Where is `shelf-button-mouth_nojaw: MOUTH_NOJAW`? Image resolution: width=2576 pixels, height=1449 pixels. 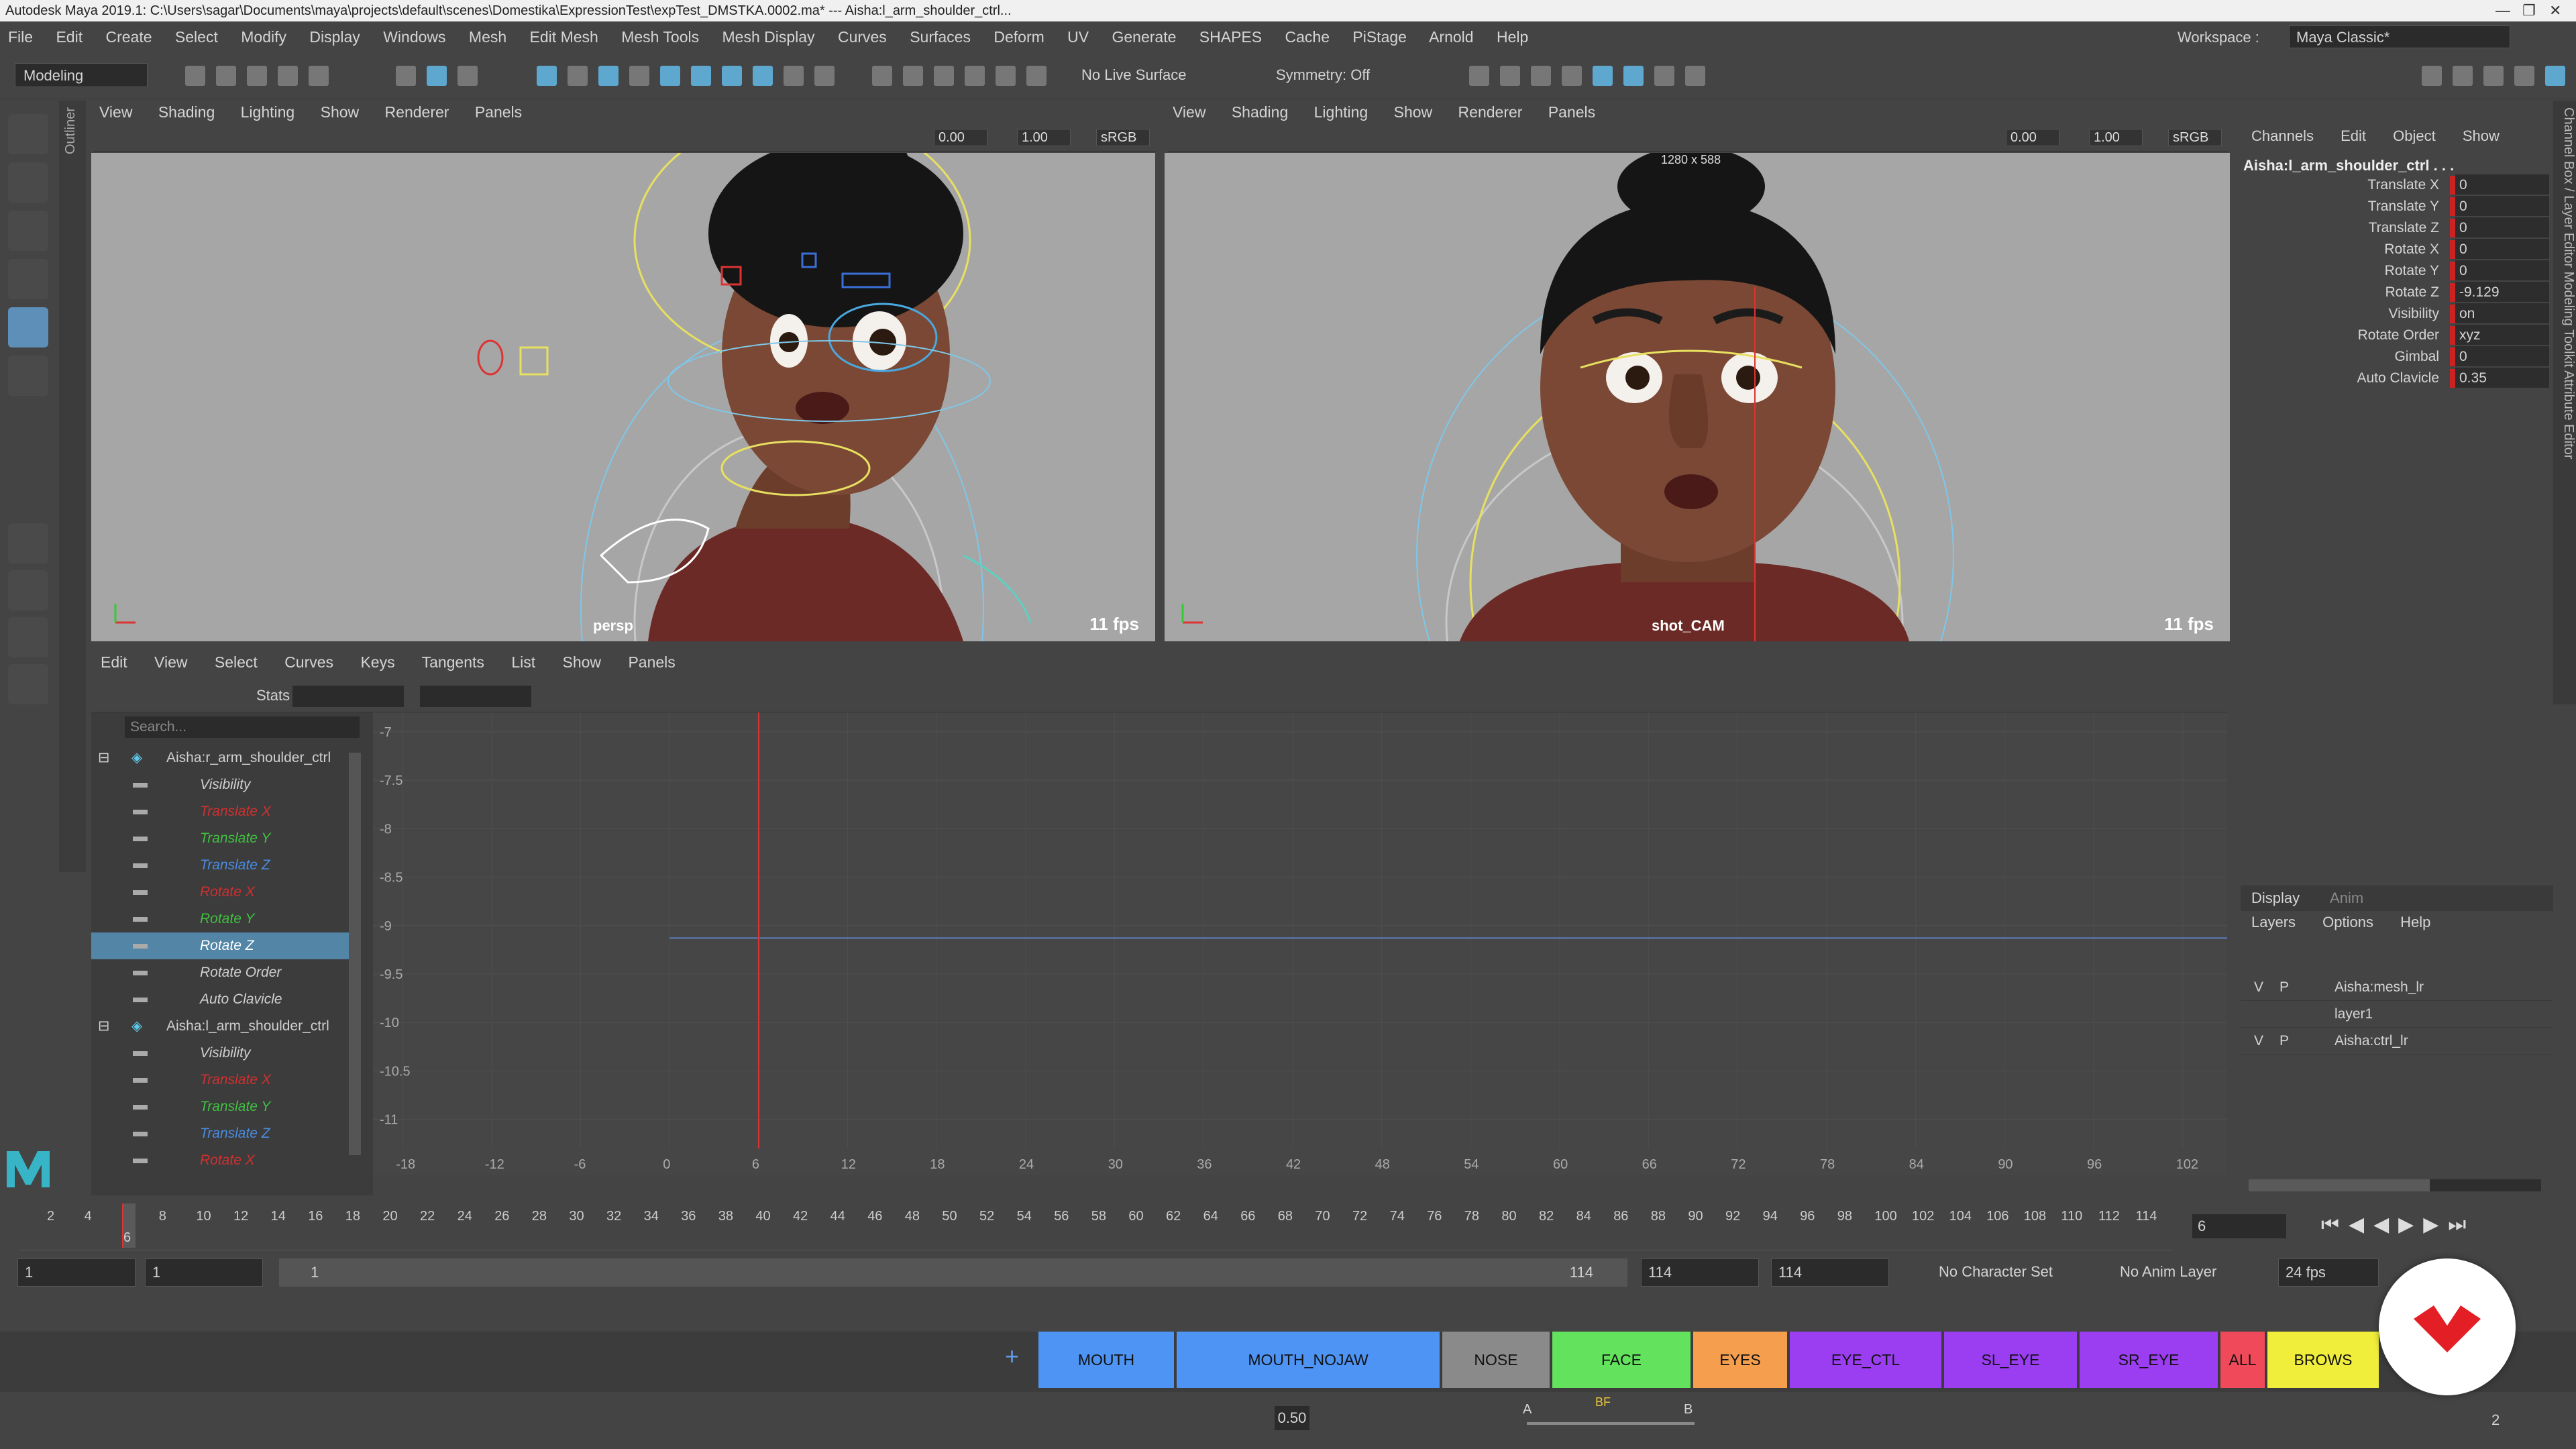
shelf-button-mouth_nojaw: MOUTH_NOJAW is located at coordinates (1308, 1360).